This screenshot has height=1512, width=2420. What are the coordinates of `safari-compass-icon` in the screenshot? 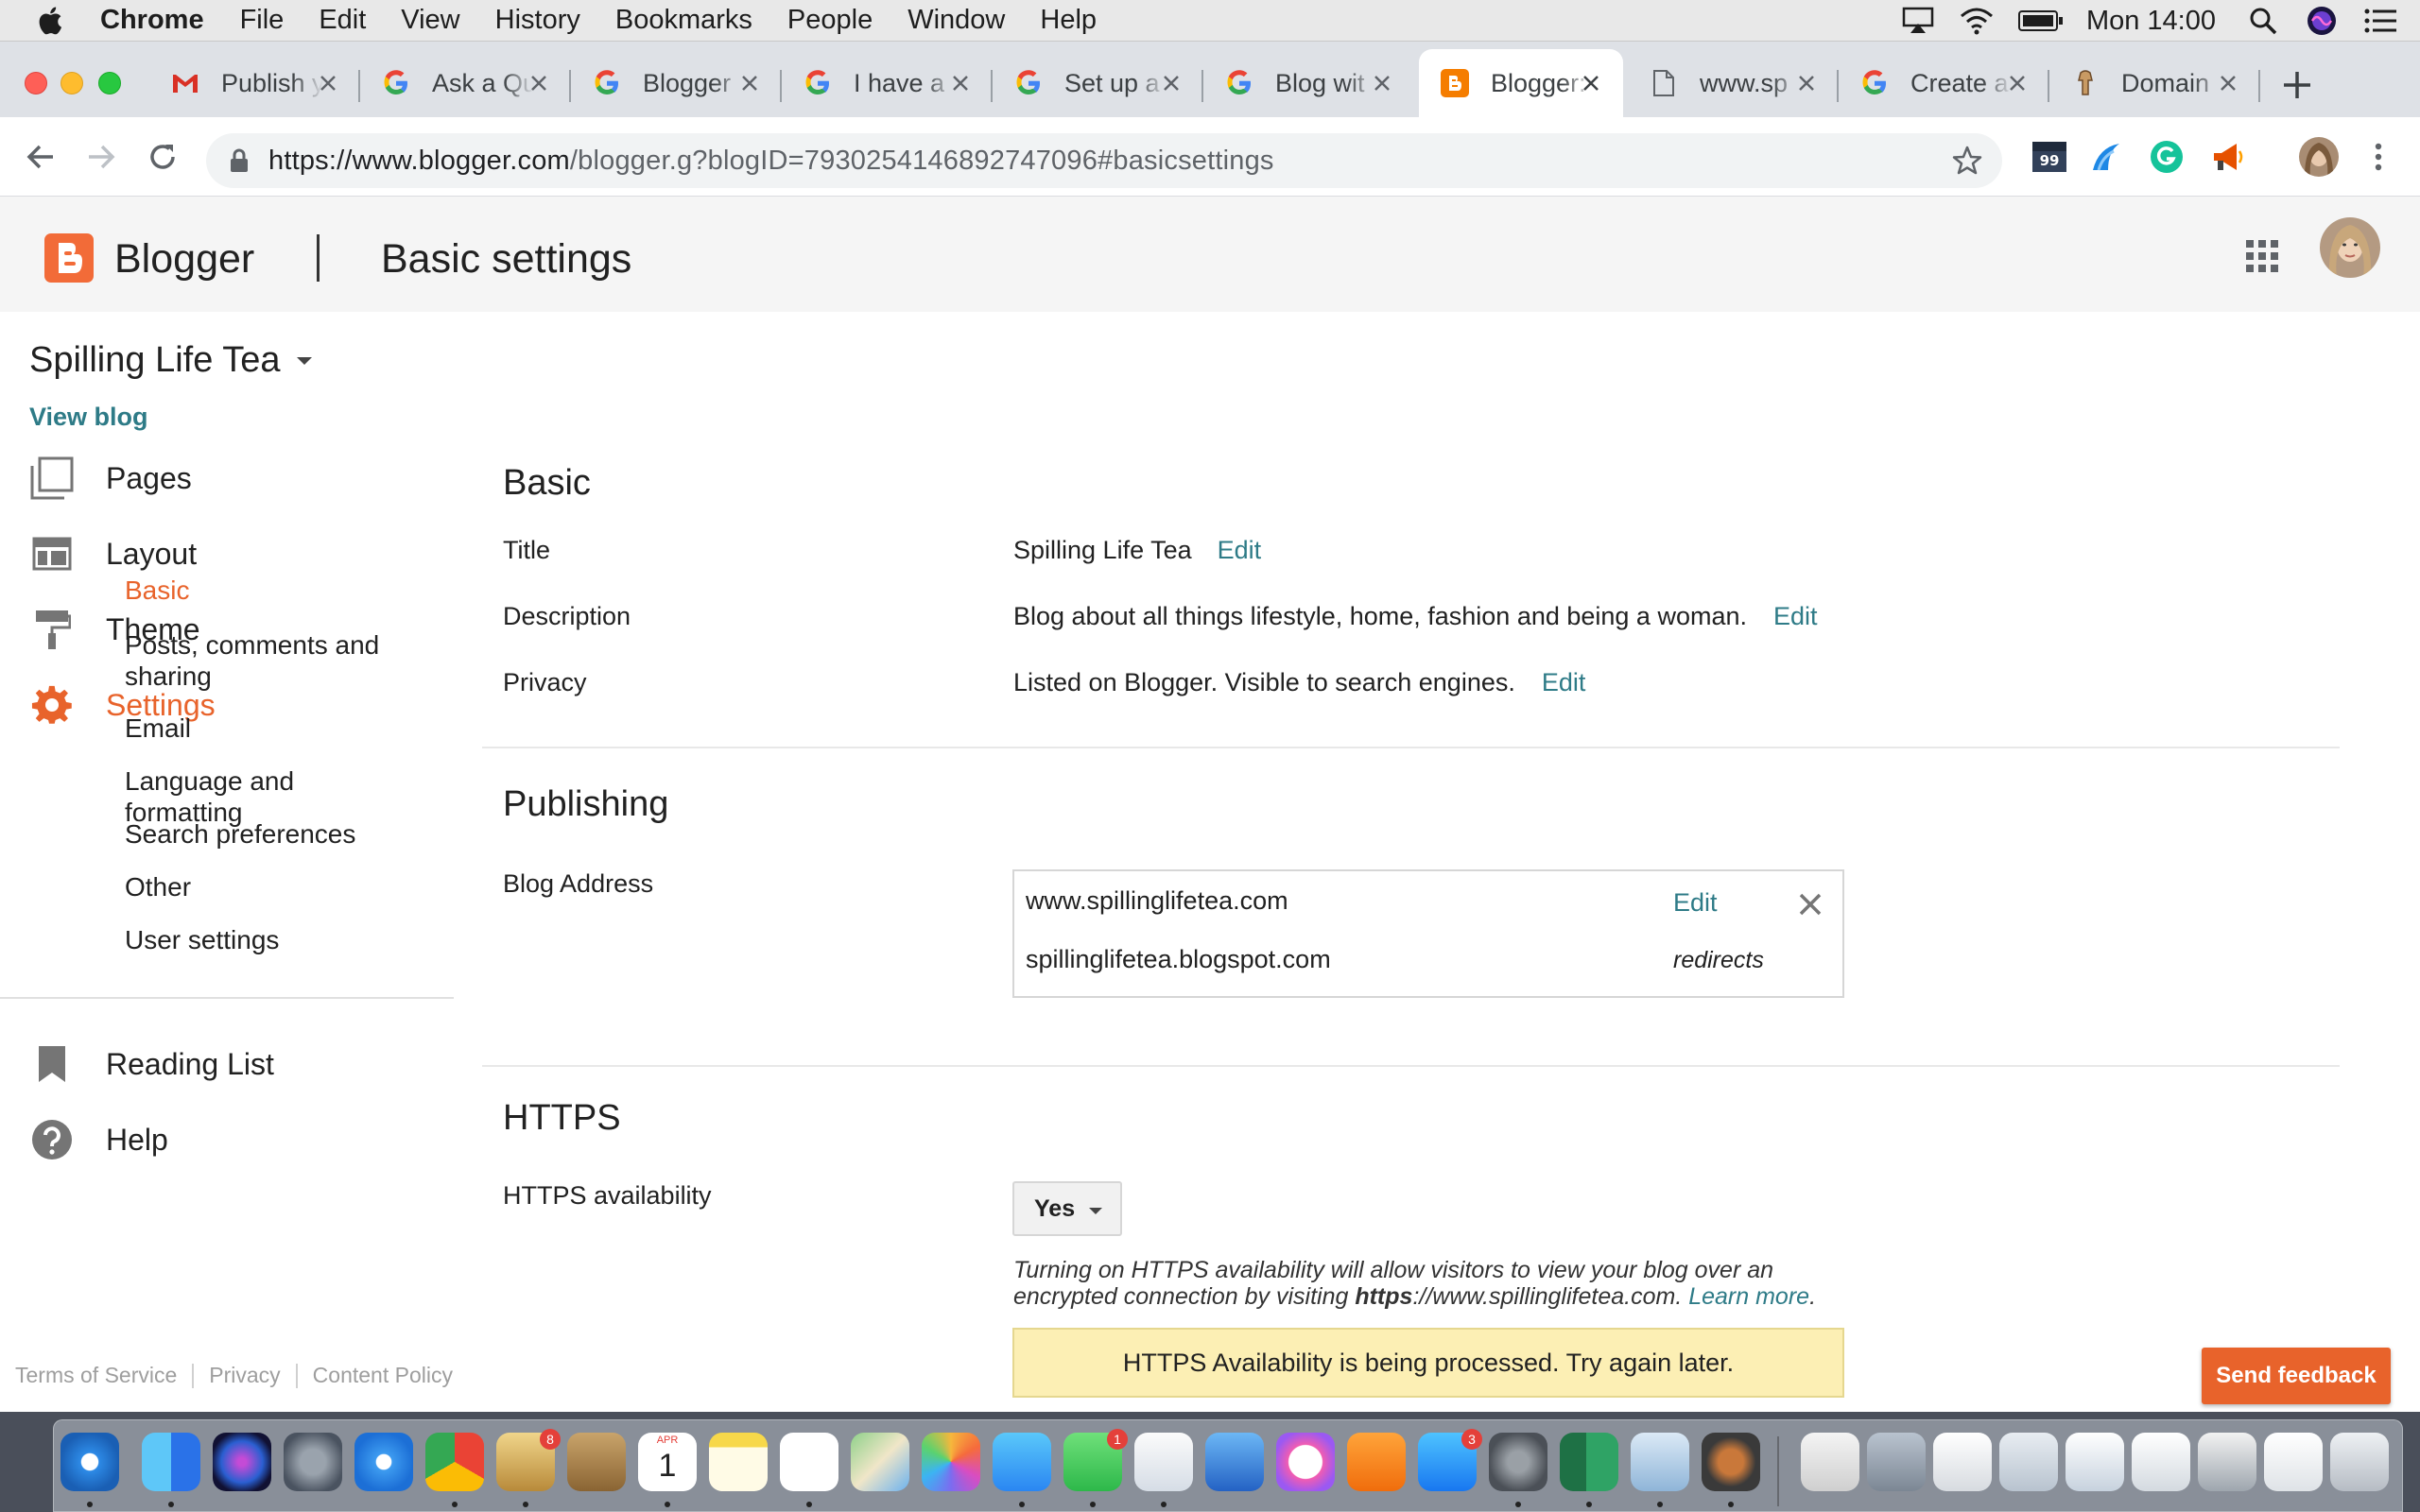 It's located at (89, 1462).